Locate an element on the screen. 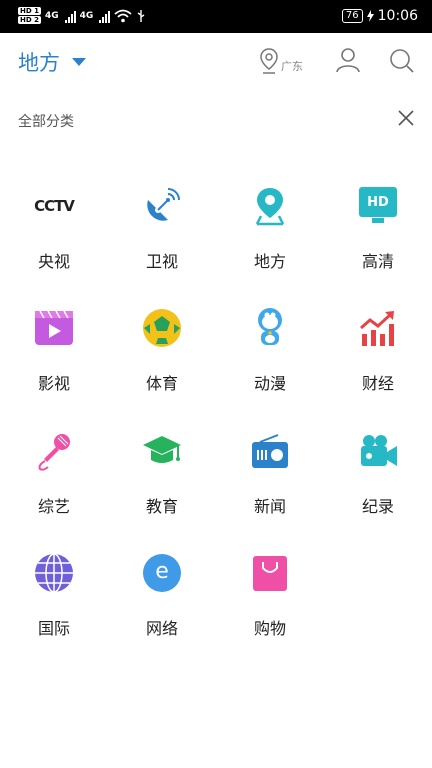  network-type-1: 4G is located at coordinates (51, 15).